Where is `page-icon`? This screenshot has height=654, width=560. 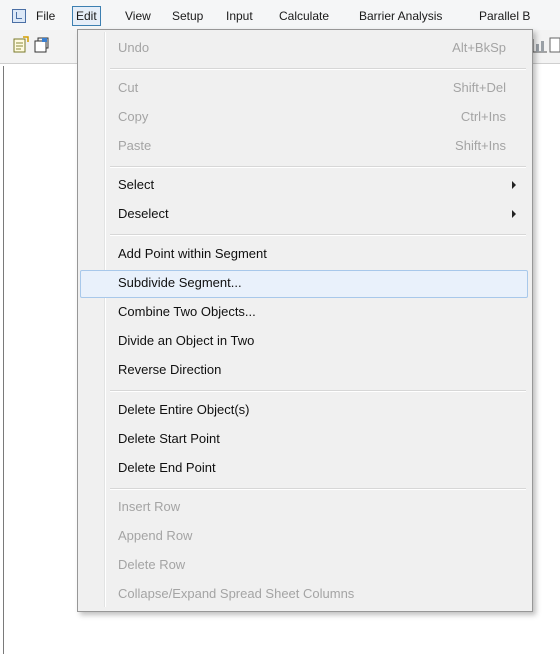 page-icon is located at coordinates (554, 45).